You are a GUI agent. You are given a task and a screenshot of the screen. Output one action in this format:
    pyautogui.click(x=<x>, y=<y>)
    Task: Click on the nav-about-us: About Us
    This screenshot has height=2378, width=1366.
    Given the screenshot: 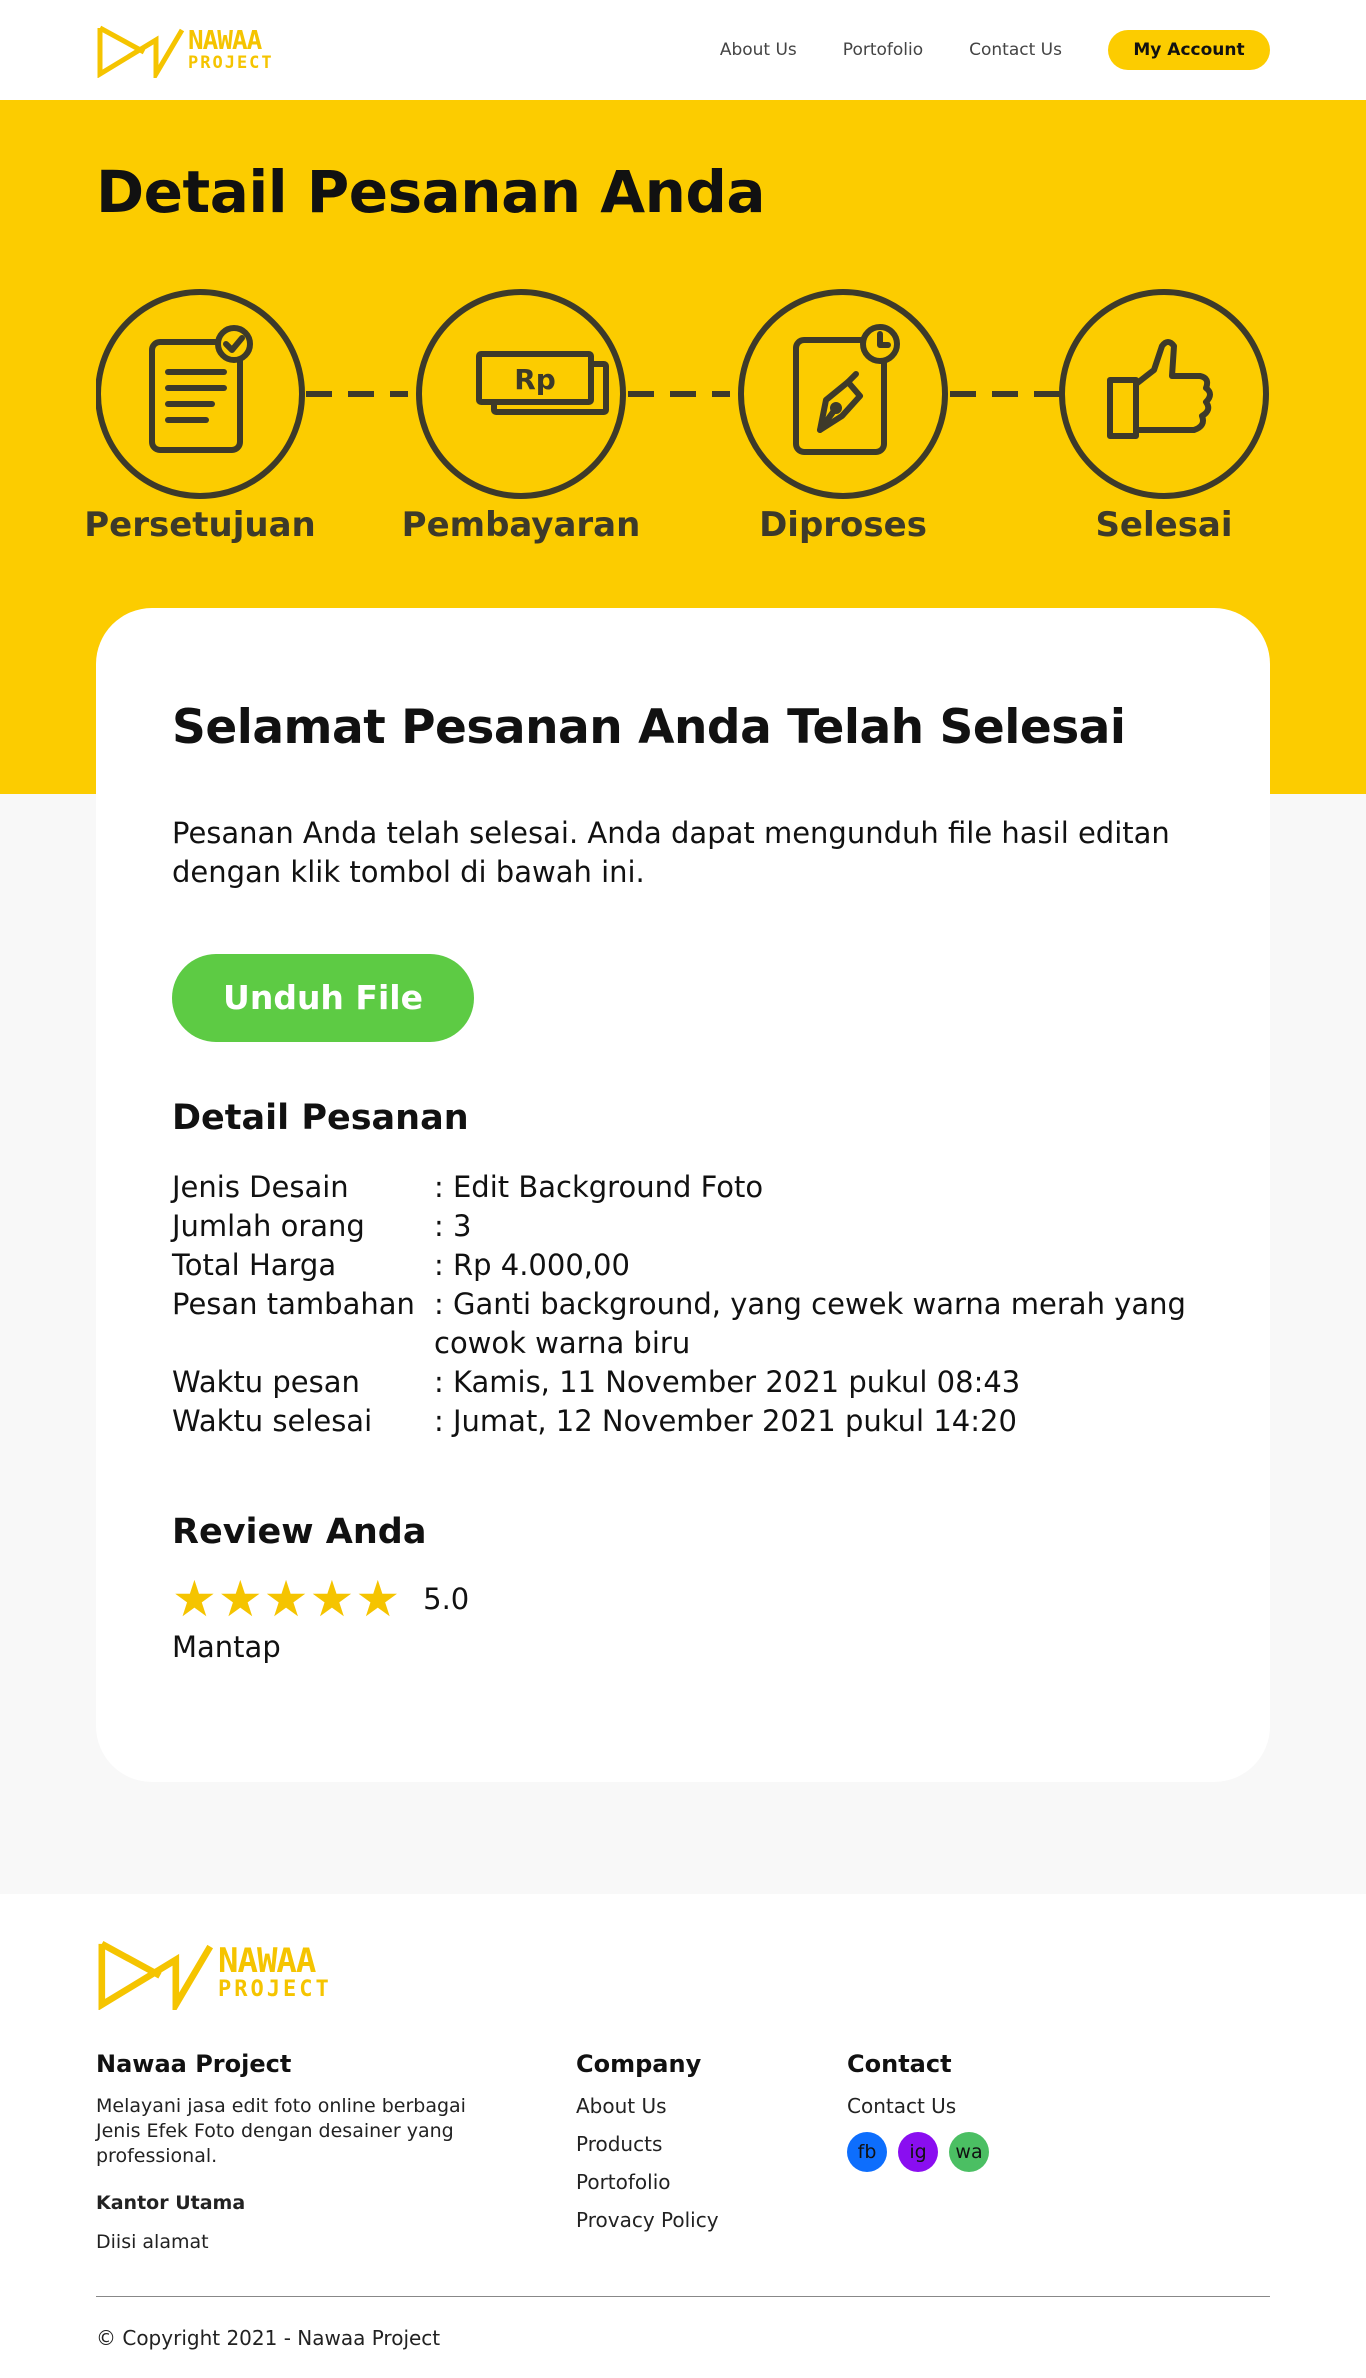 What is the action you would take?
    pyautogui.click(x=758, y=50)
    